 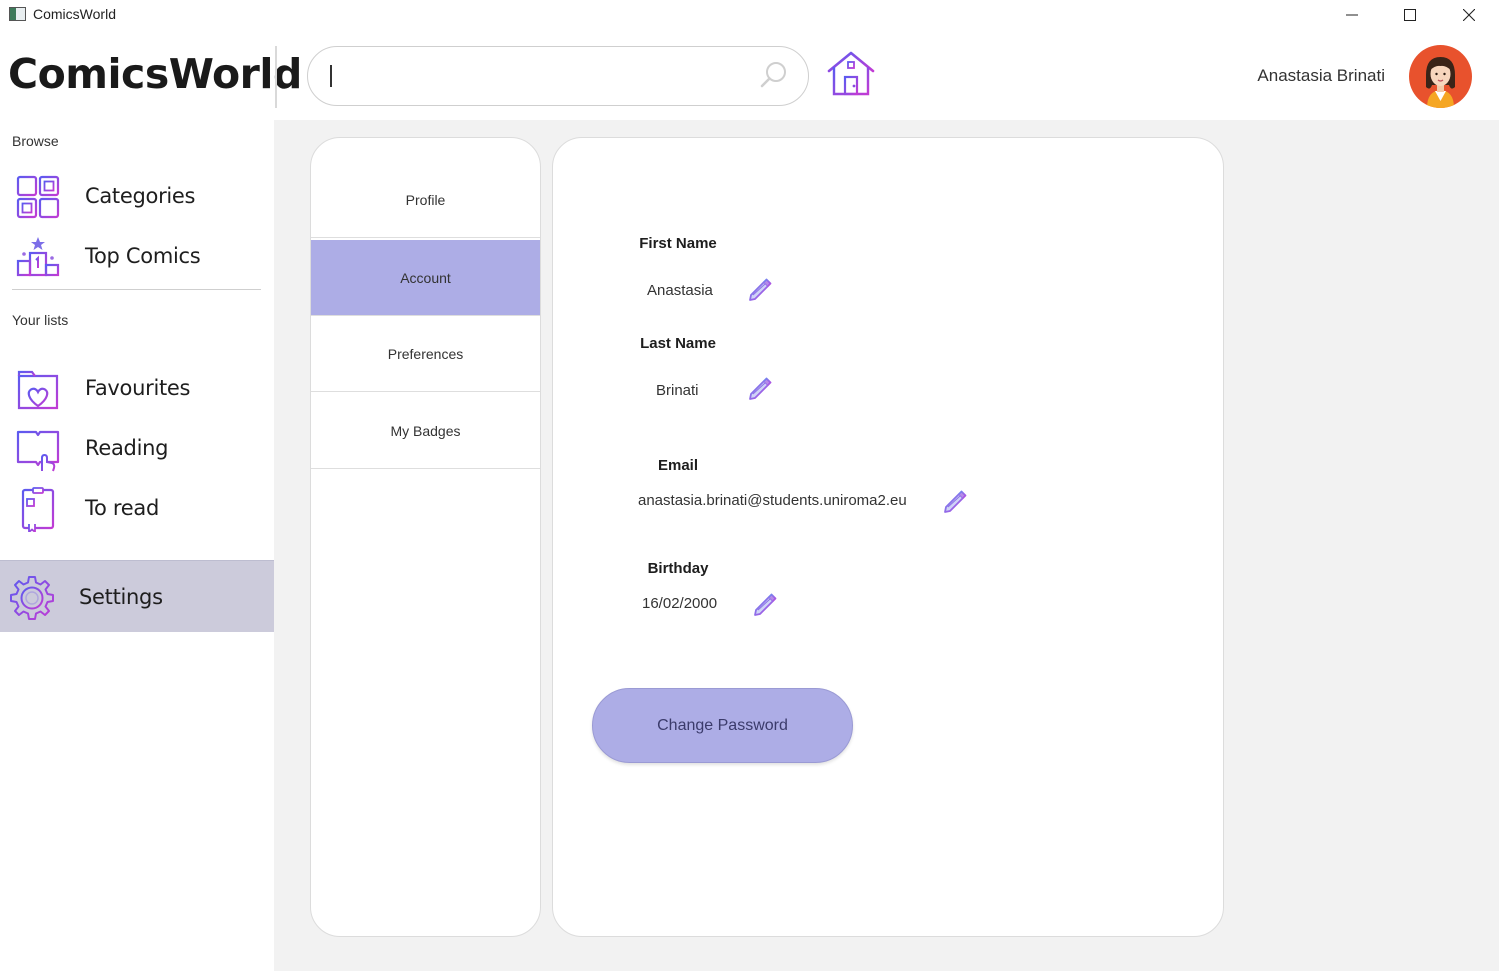 I want to click on sidebar-item-favourites: Favourites, so click(x=137, y=388).